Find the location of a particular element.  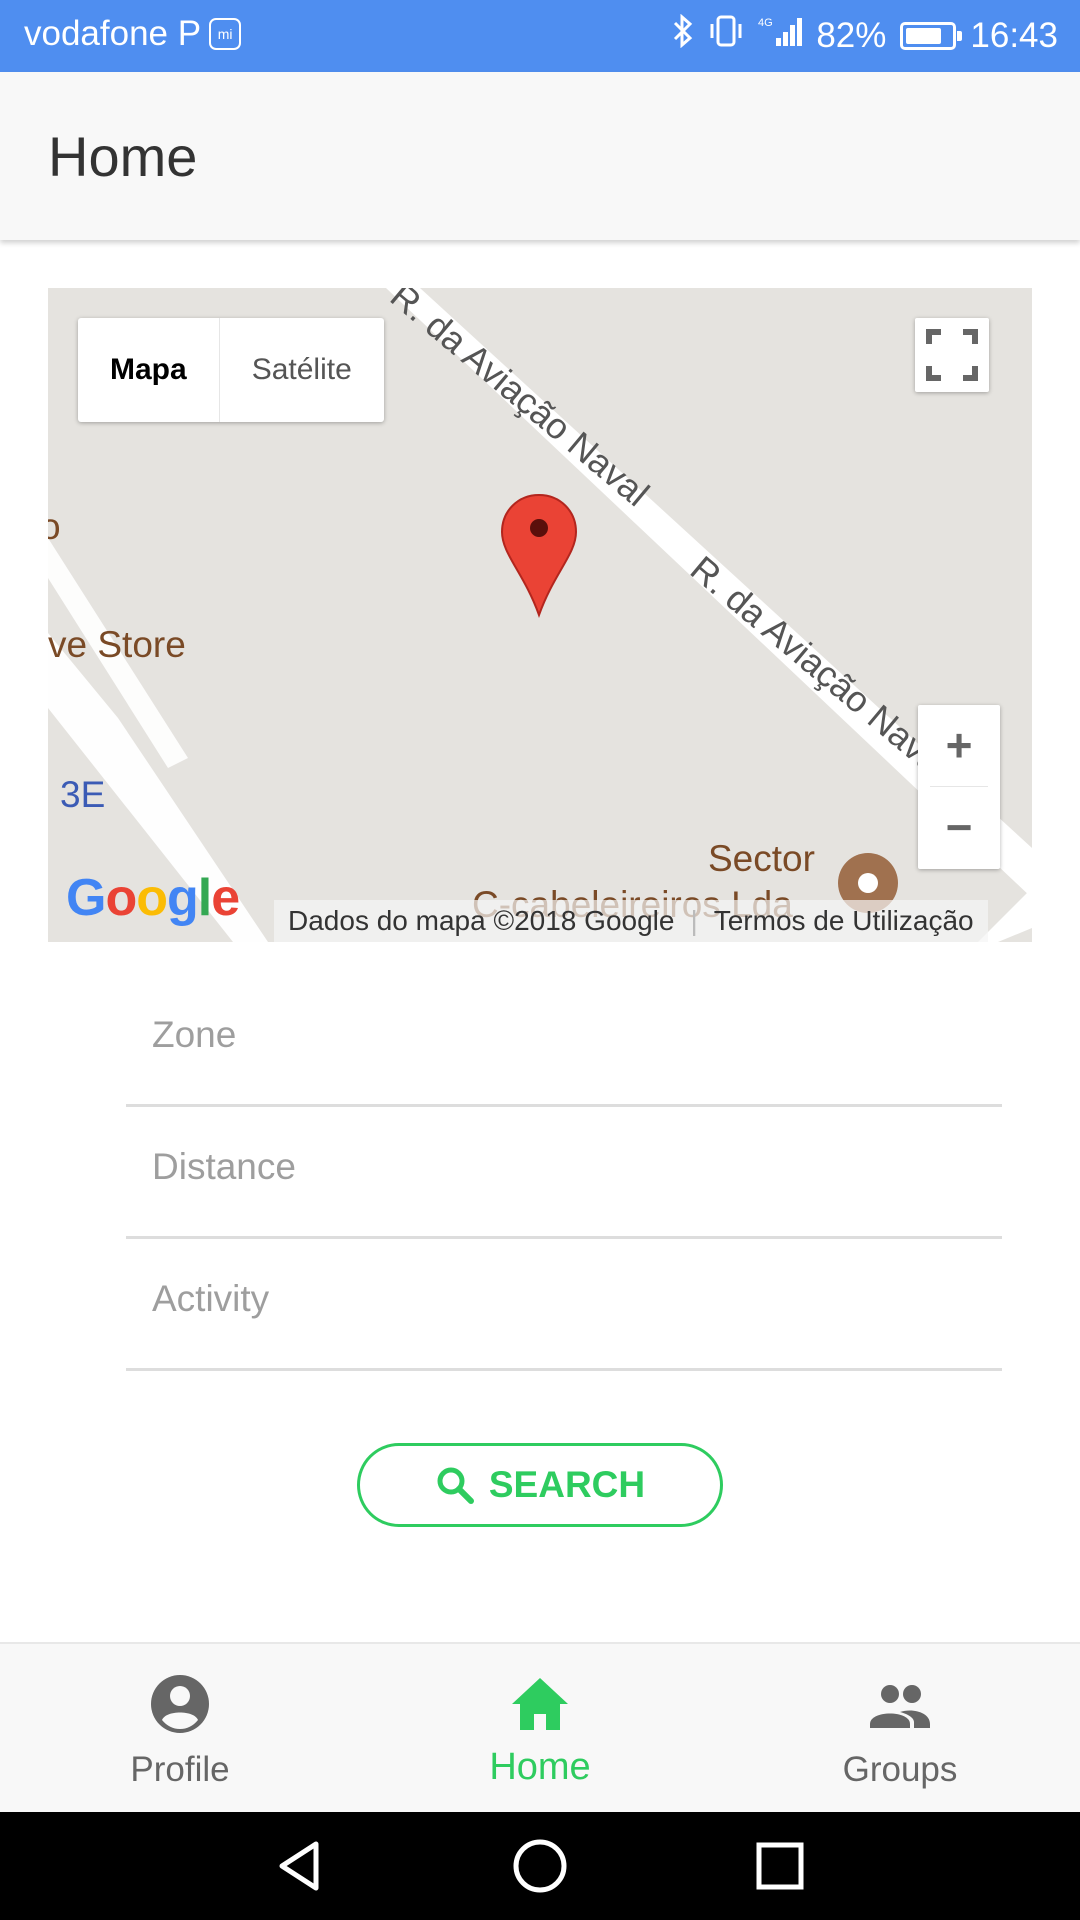

location-pin-icon is located at coordinates (539, 555).